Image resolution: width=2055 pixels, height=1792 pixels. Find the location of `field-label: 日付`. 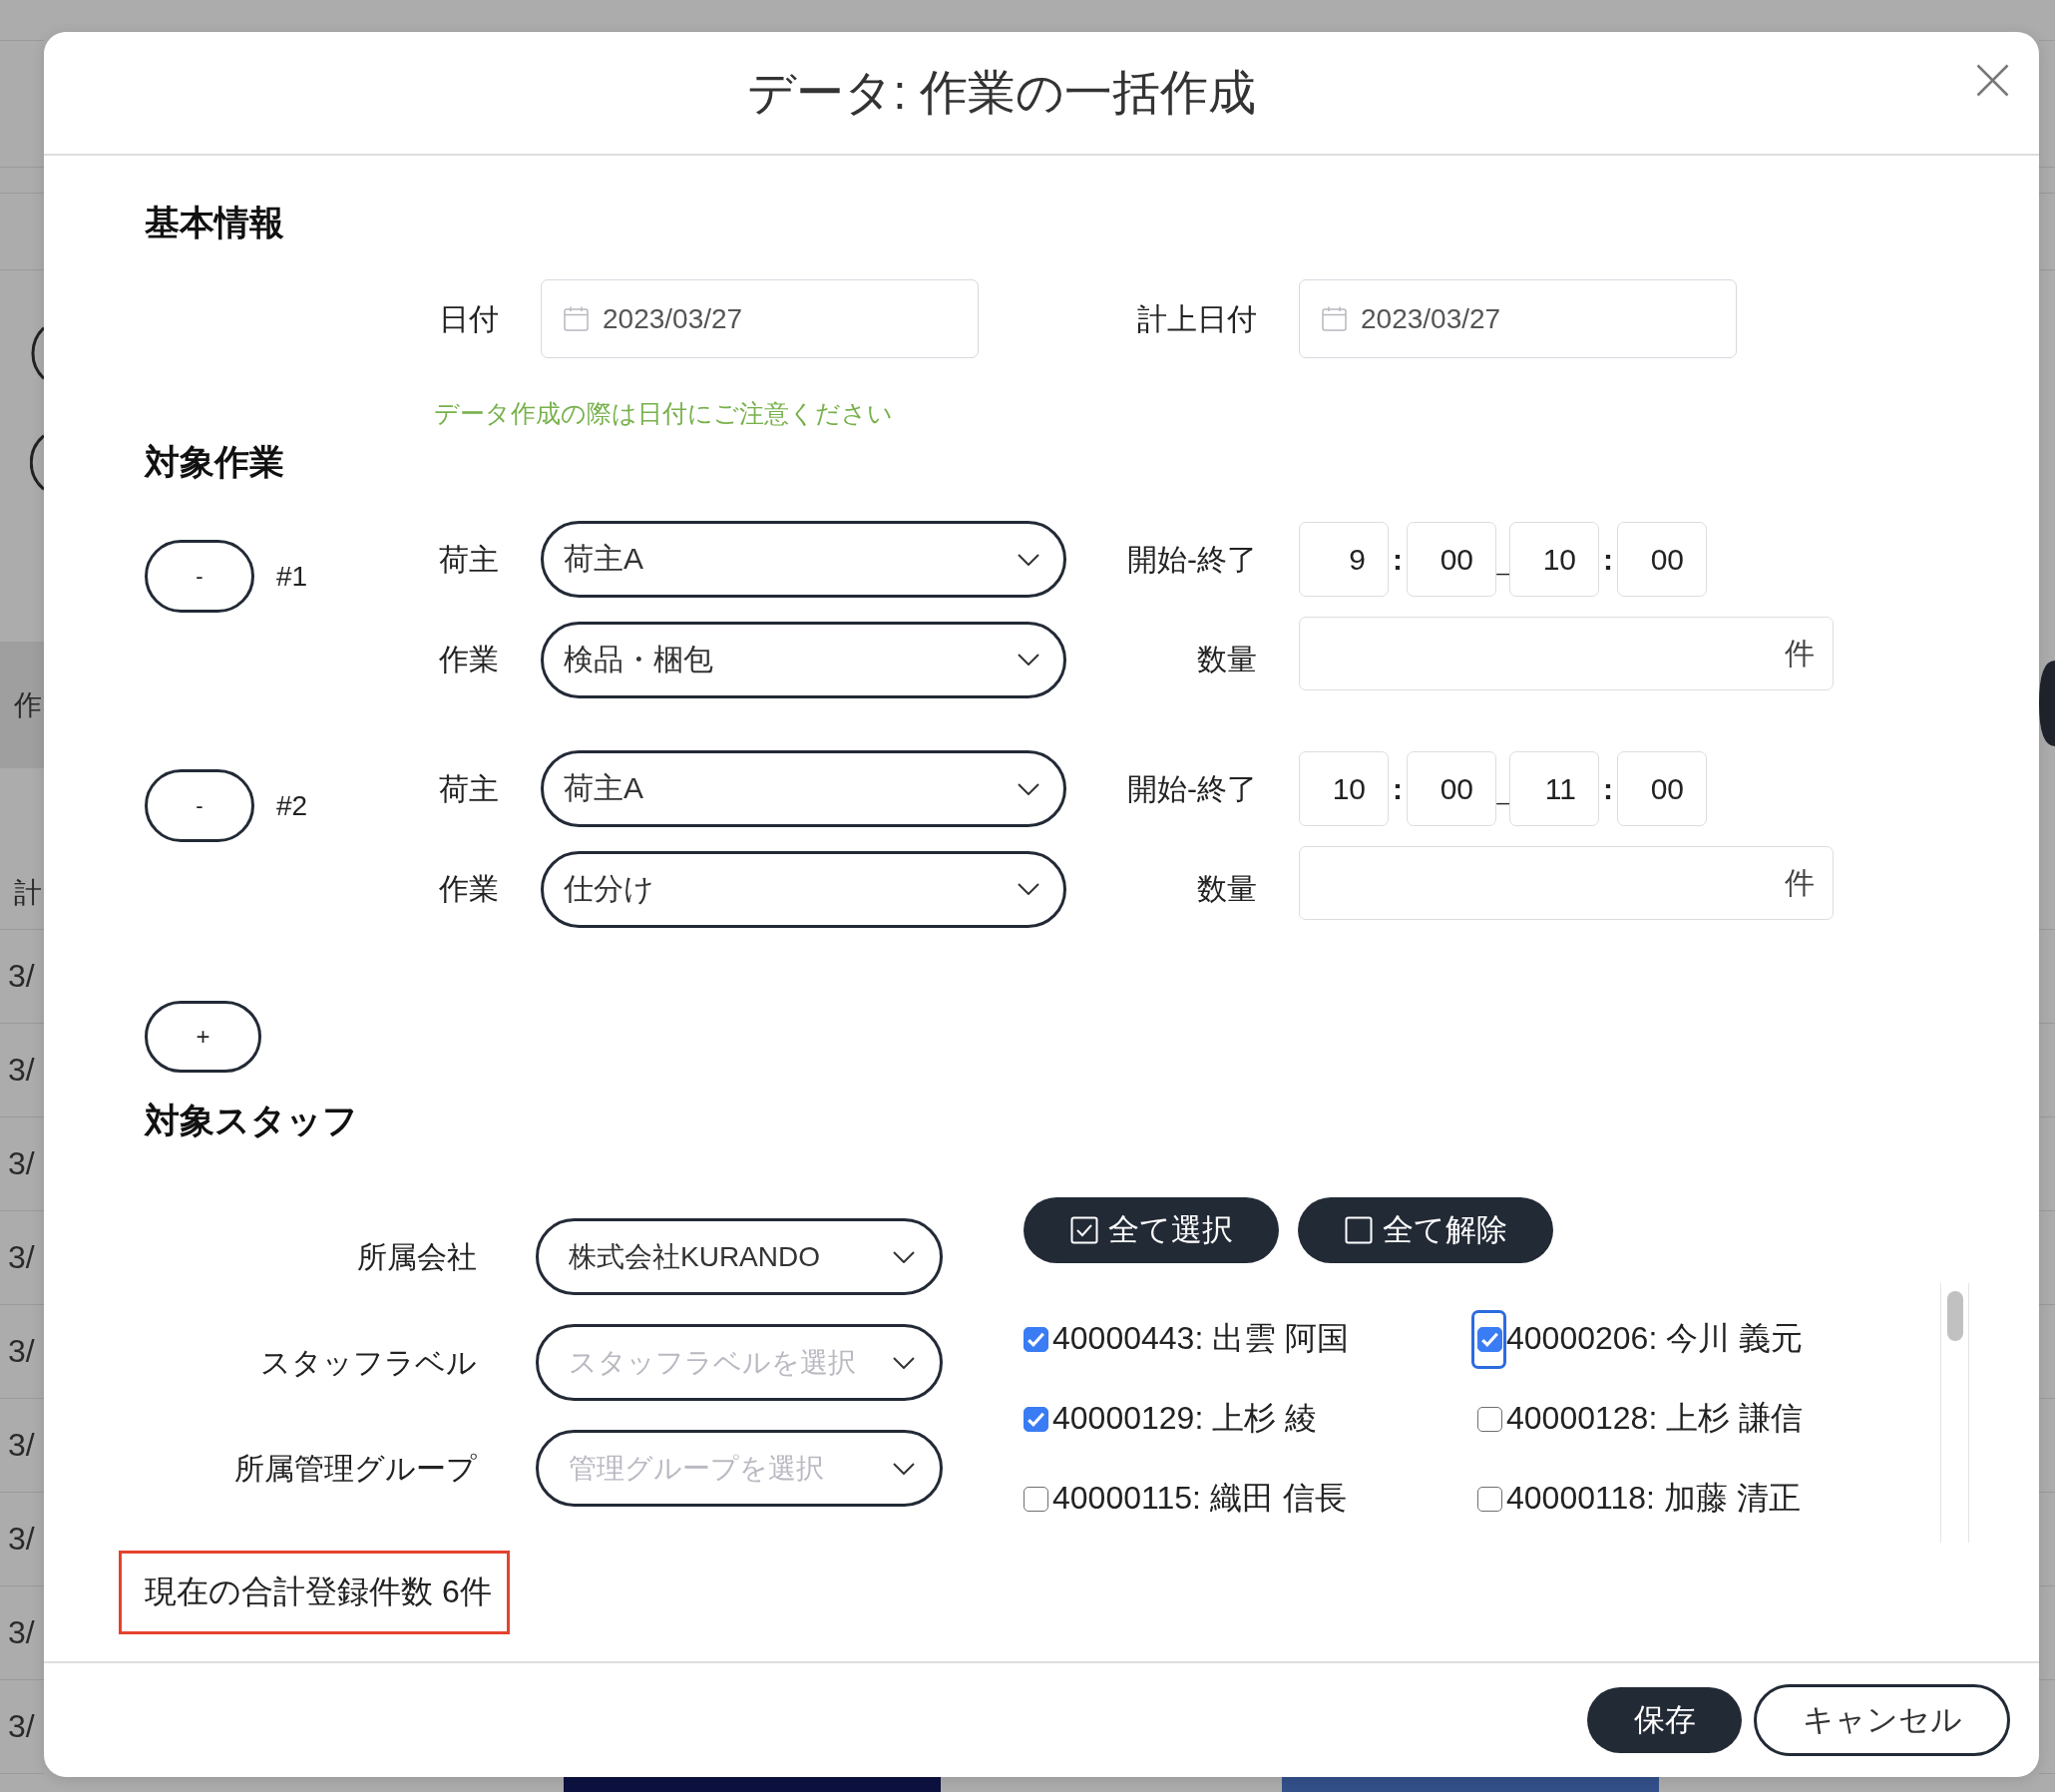

field-label: 日付 is located at coordinates (469, 318).